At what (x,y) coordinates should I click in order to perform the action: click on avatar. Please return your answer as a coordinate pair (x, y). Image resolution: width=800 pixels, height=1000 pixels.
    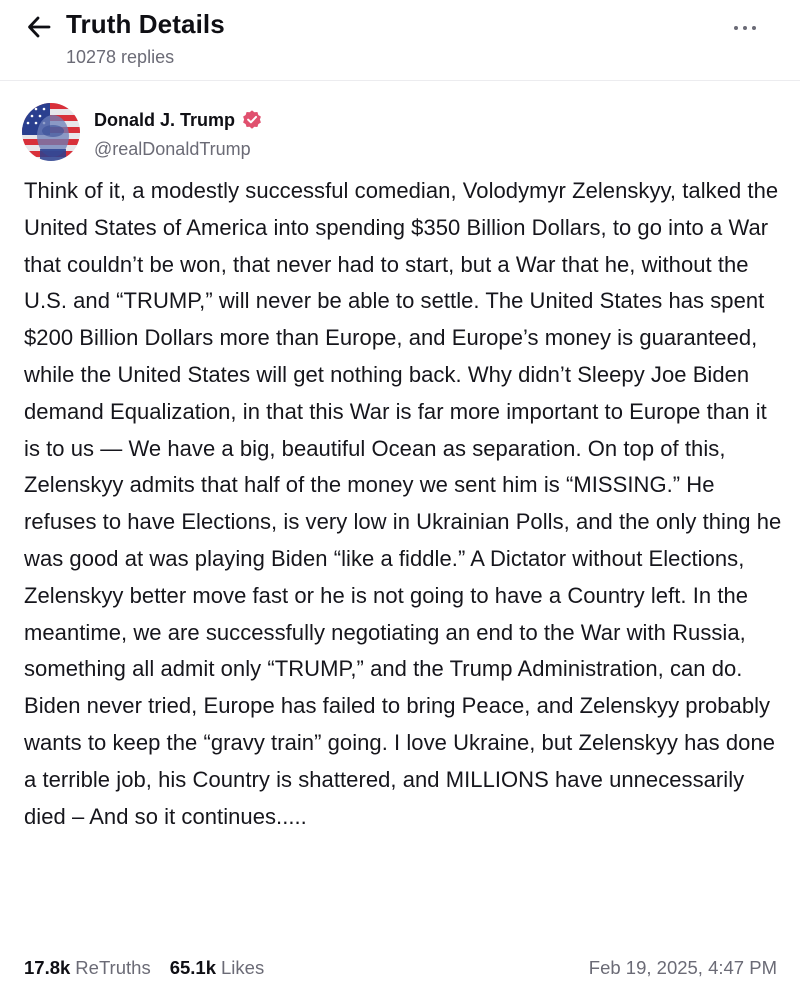
    Looking at the image, I should click on (51, 132).